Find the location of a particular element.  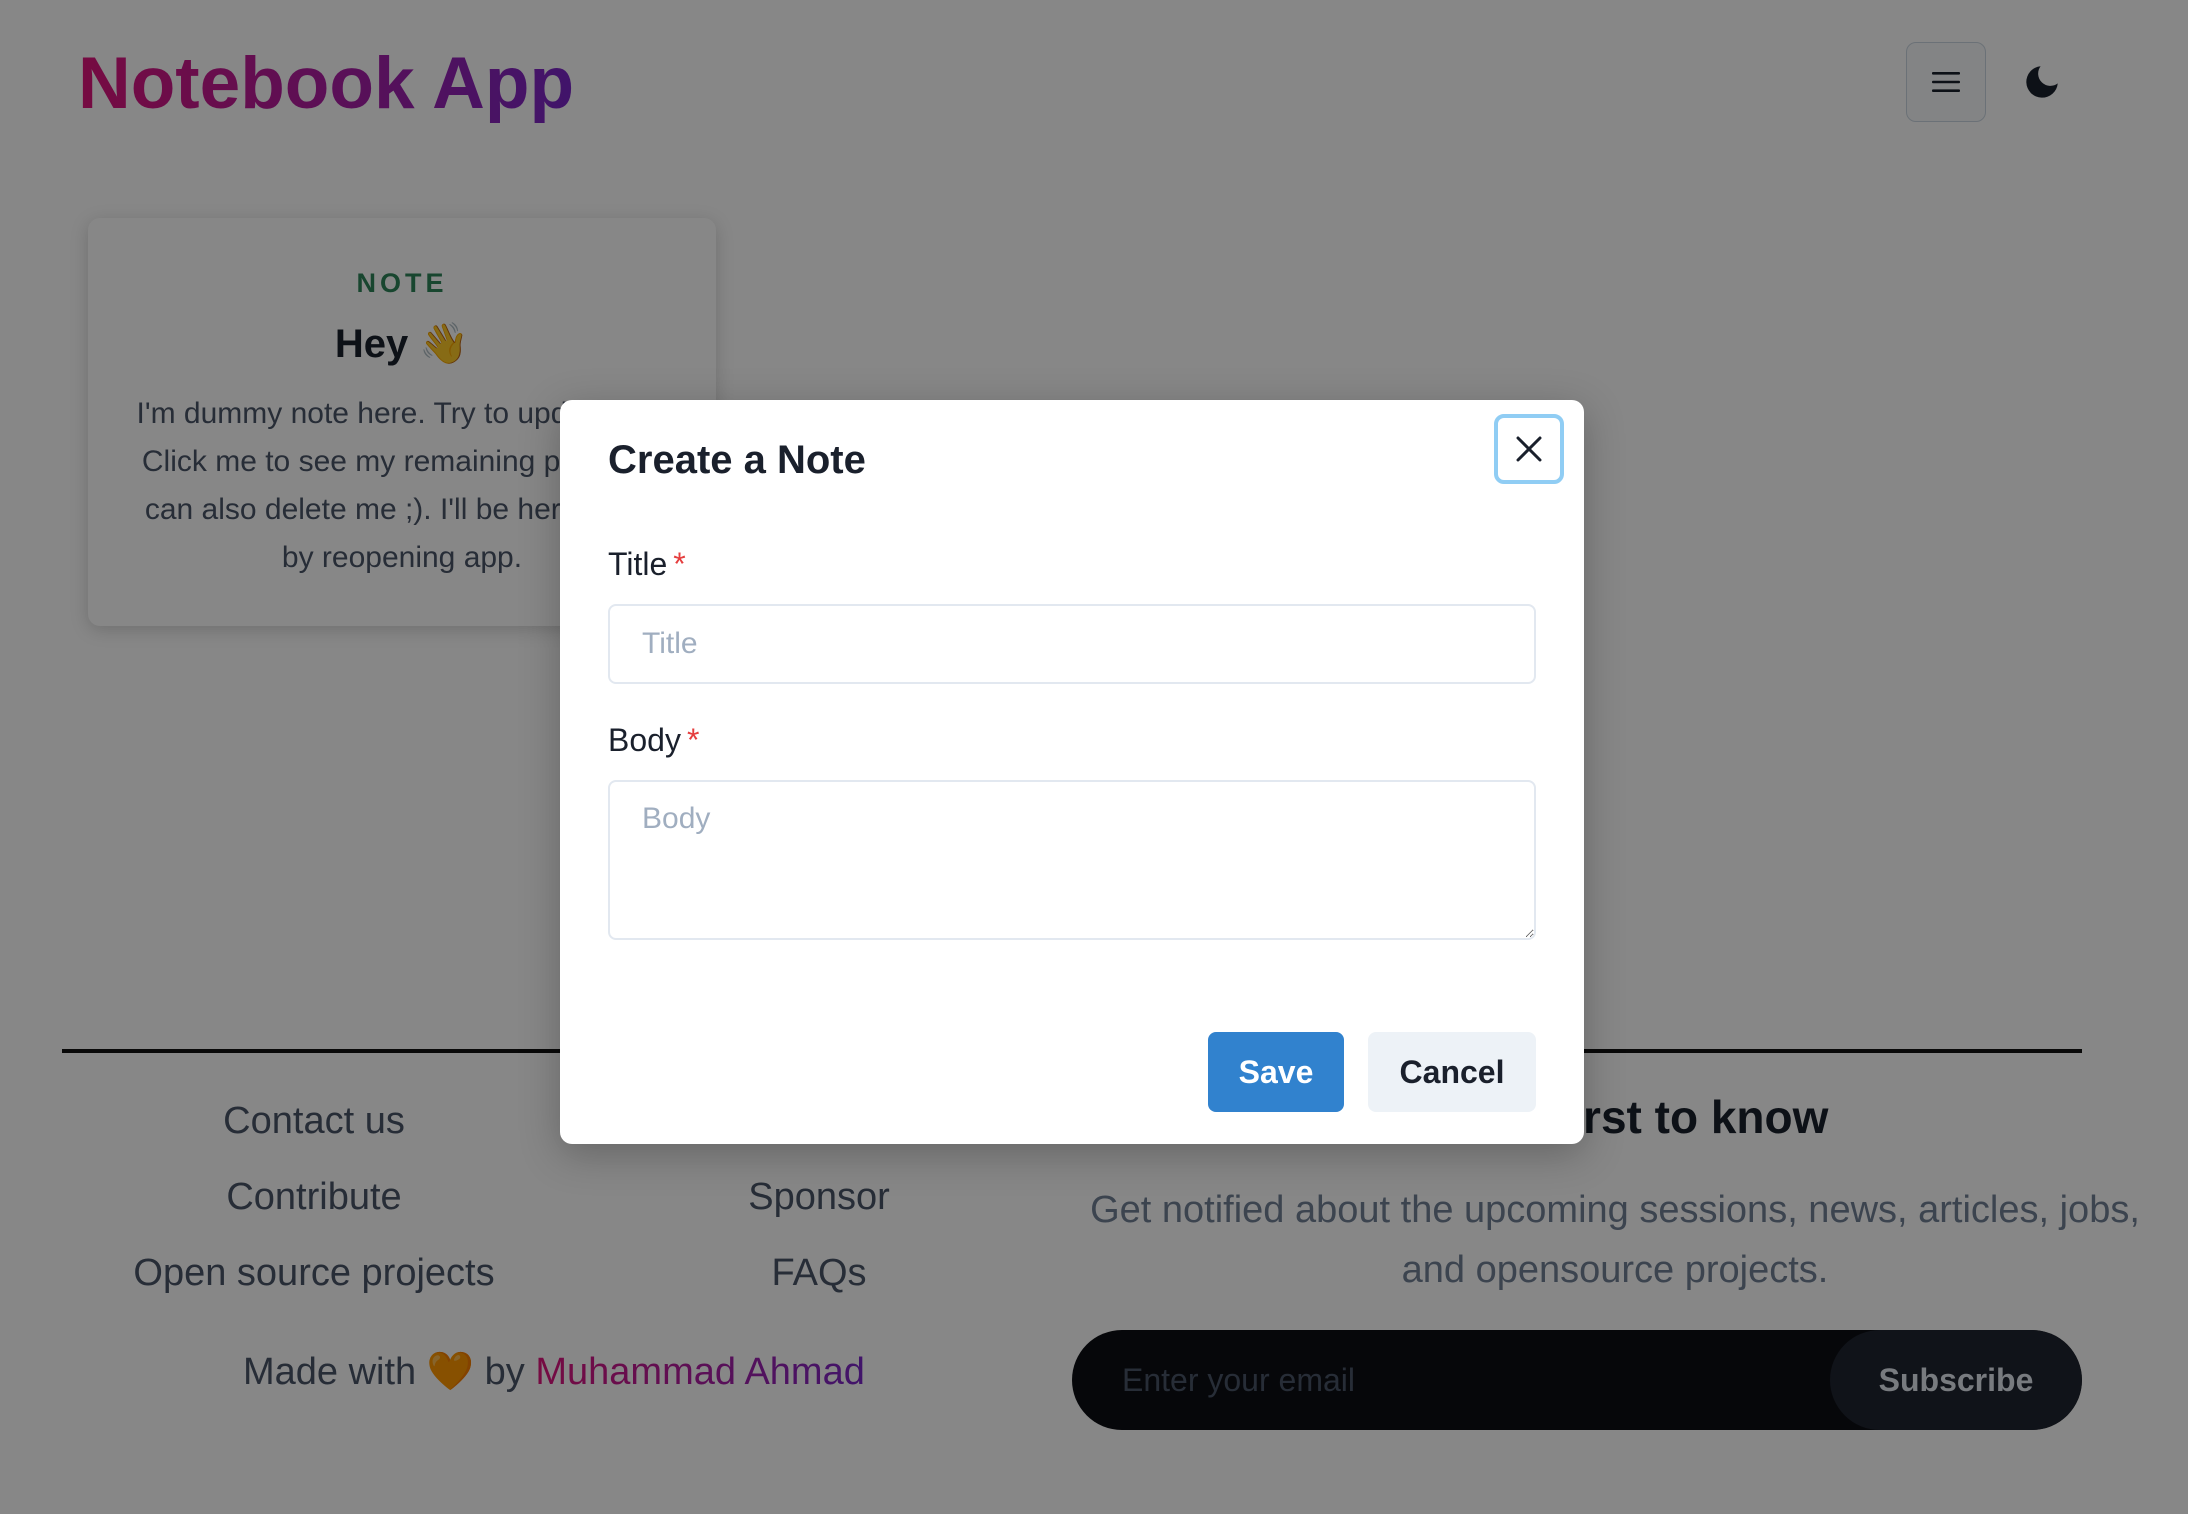

modal-title: Create a Note is located at coordinates (737, 460).